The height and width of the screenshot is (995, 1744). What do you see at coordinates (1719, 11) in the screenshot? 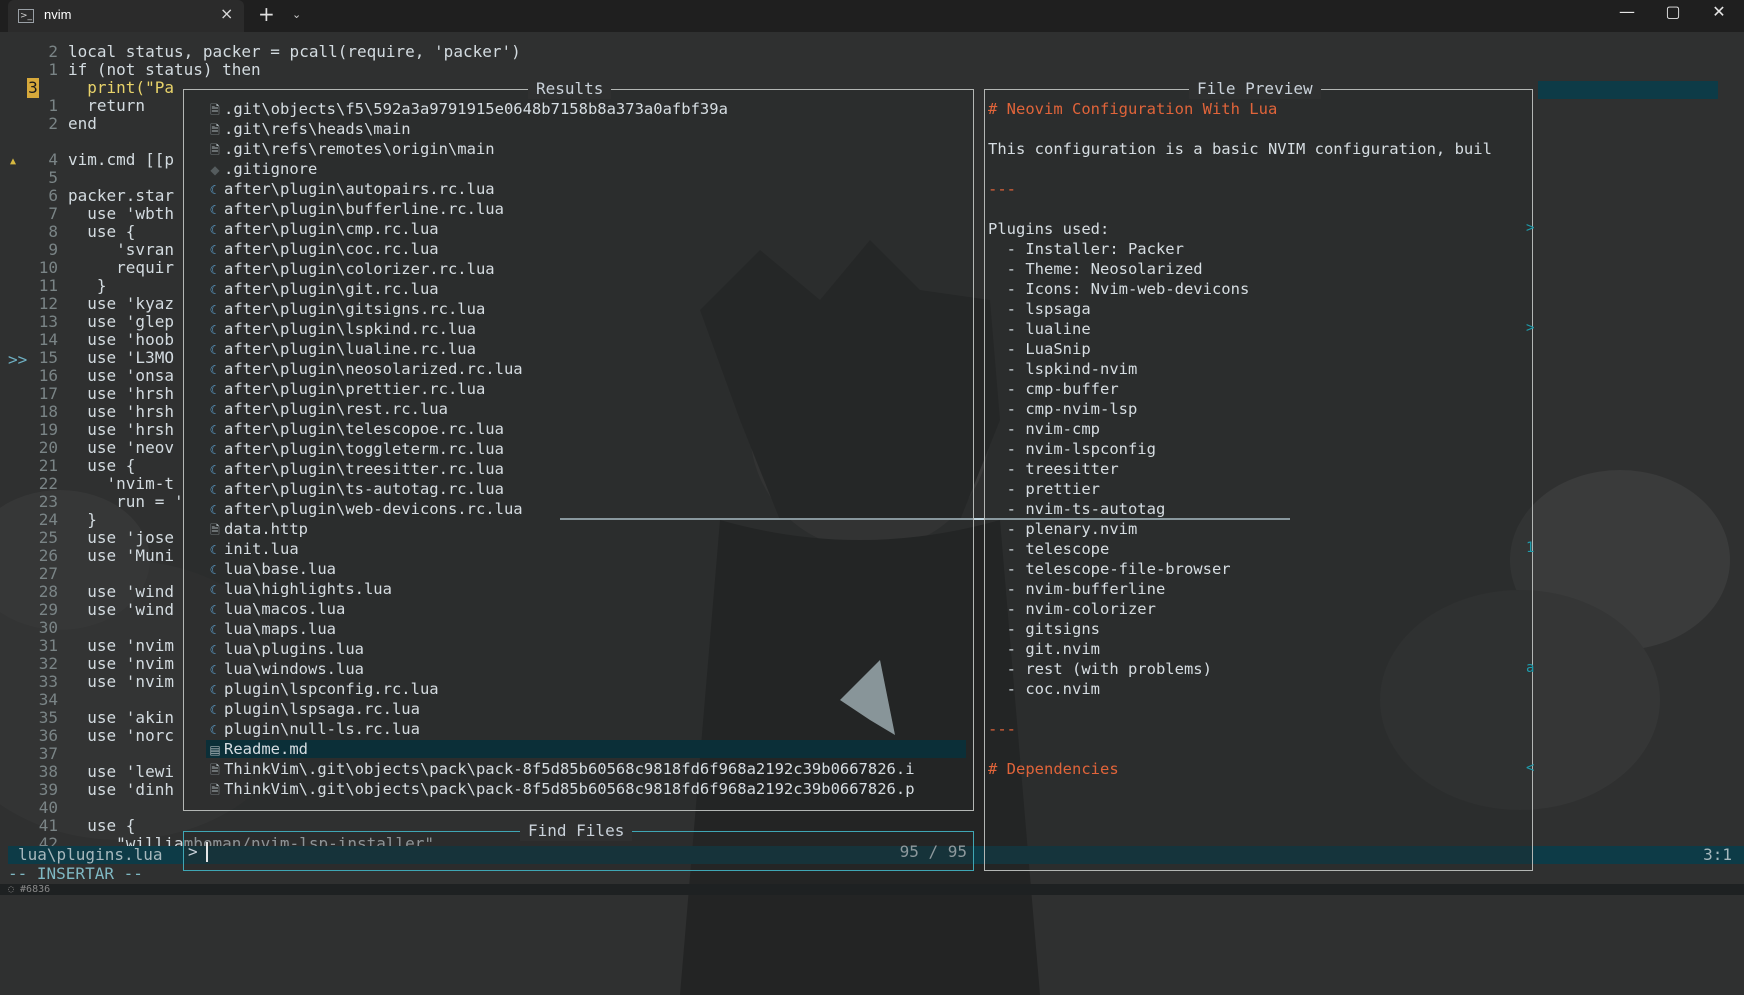
I see `close-window-button: ✕` at bounding box center [1719, 11].